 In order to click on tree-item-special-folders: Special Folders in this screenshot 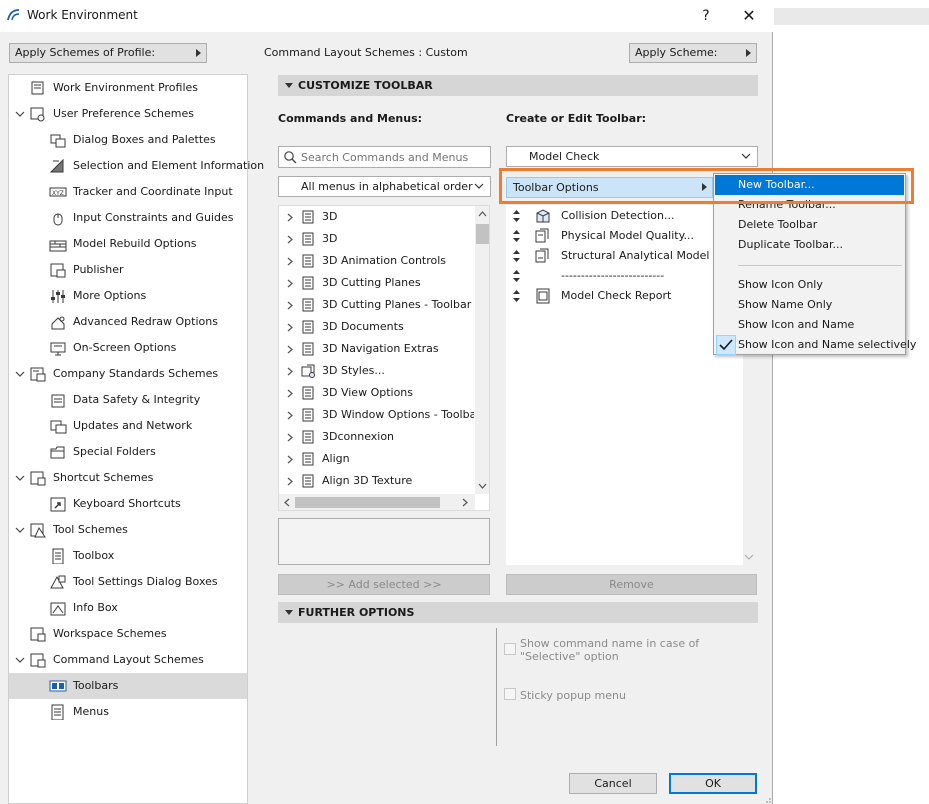, I will do `click(128, 452)`.